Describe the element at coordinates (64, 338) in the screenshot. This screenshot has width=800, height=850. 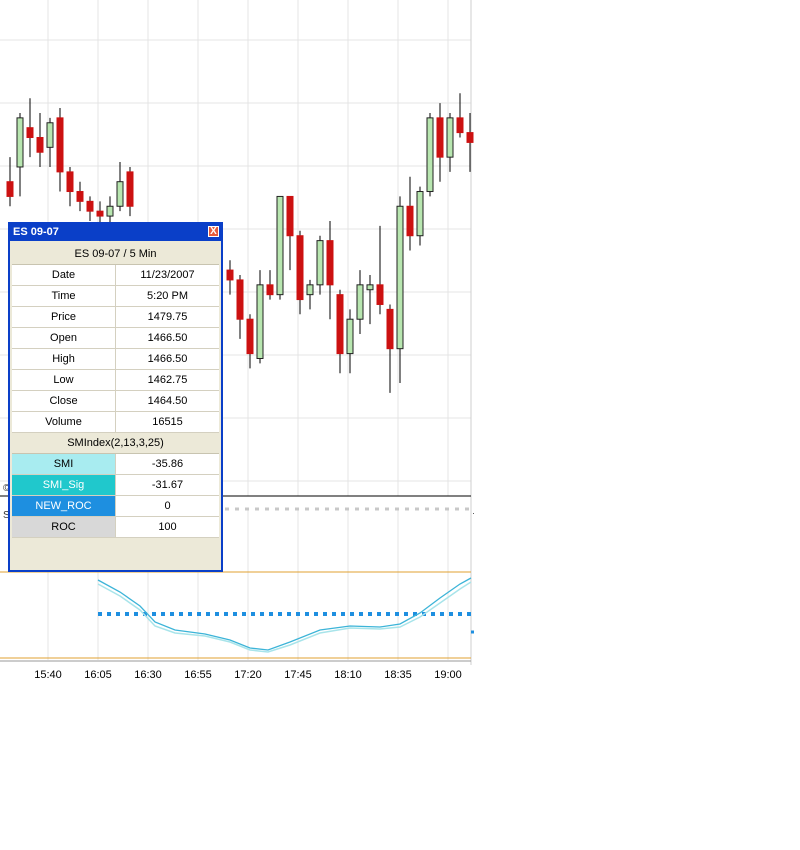
I see `data-row-label: Open` at that location.